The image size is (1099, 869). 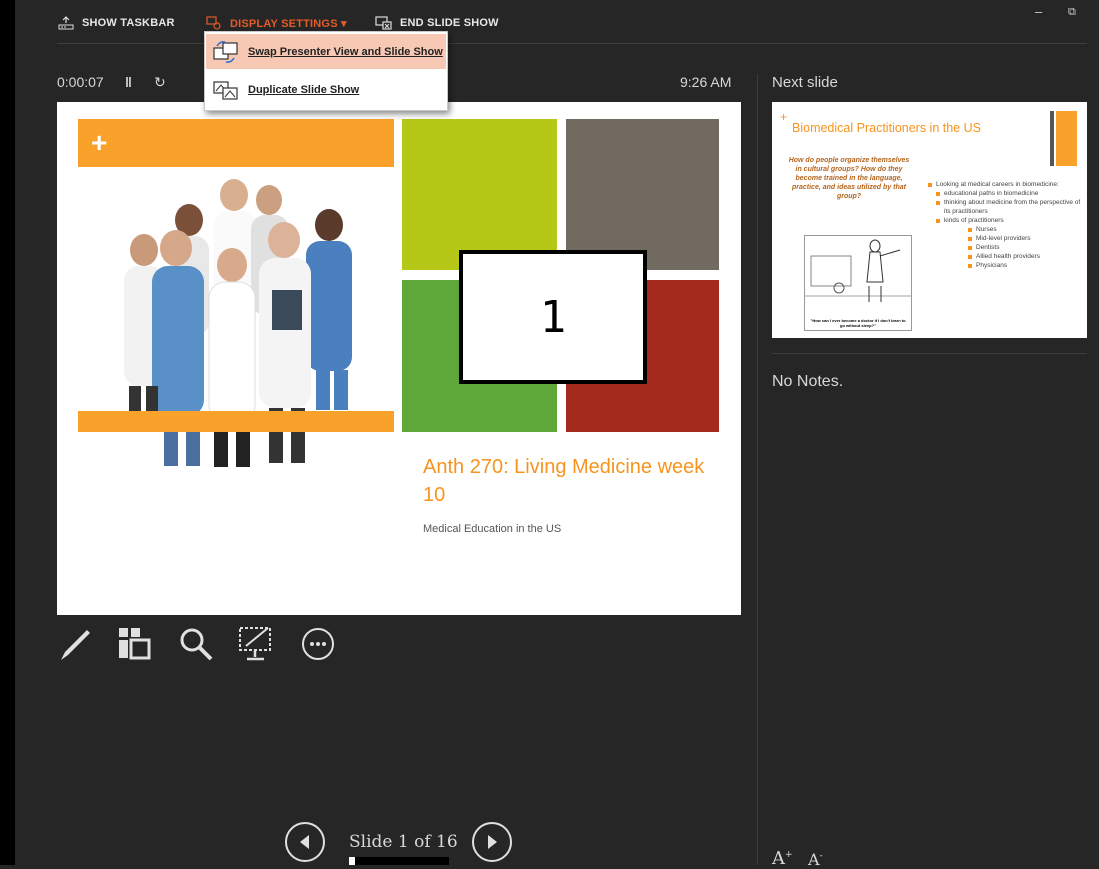 I want to click on duplicate-slide-show-menu-item: Duplicate Slide Show, so click(x=326, y=89).